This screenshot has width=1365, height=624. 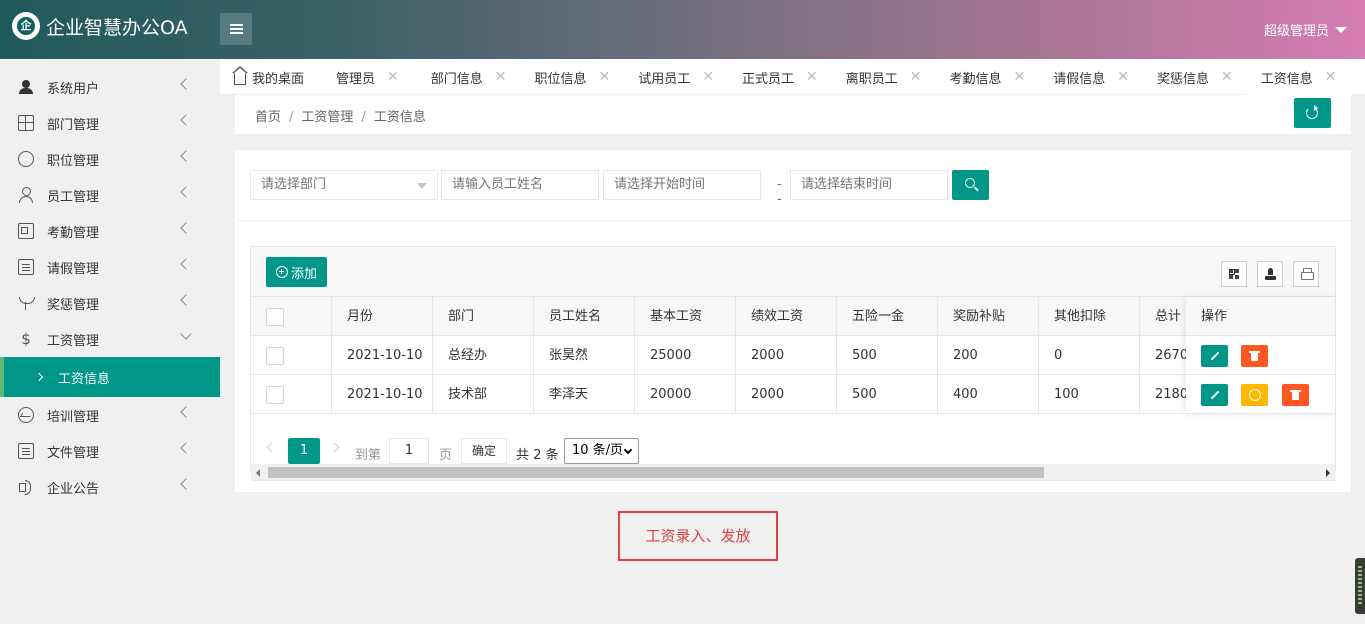 What do you see at coordinates (236, 29) in the screenshot?
I see `menu-toggle-button` at bounding box center [236, 29].